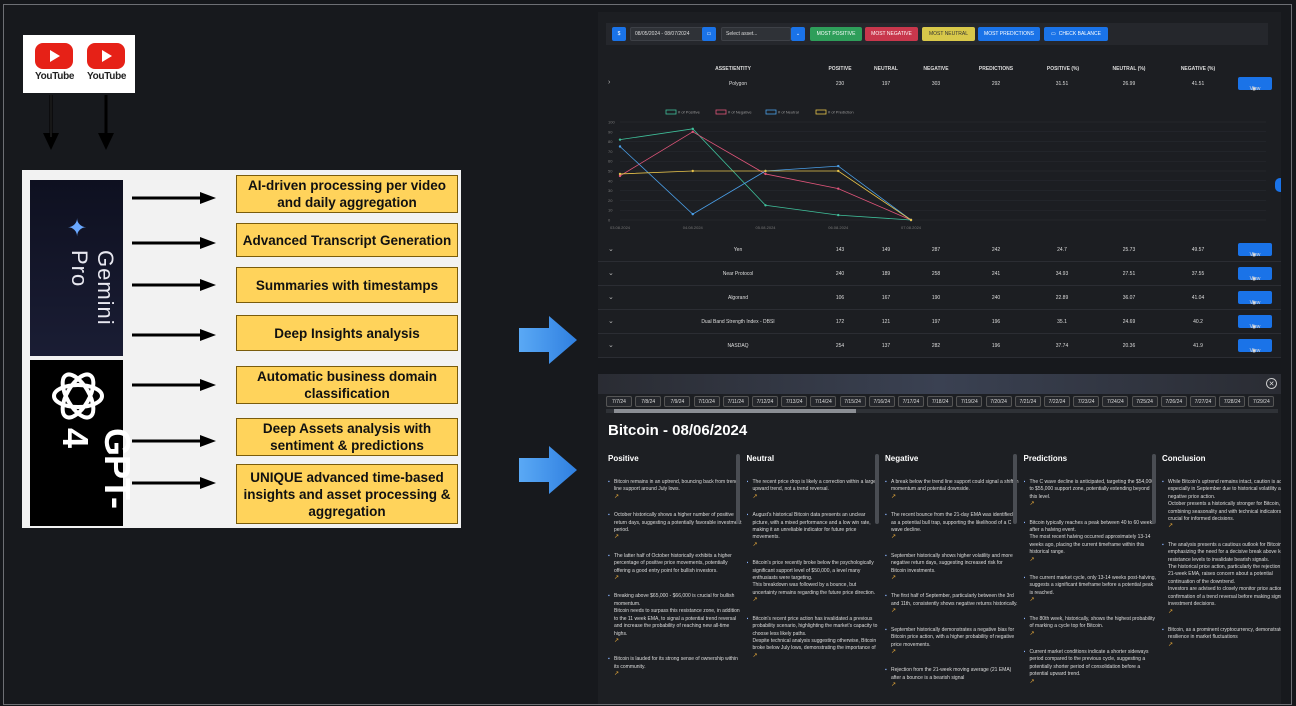  Describe the element at coordinates (1062, 298) in the screenshot. I see `cell-positive-pct: 22.89` at that location.